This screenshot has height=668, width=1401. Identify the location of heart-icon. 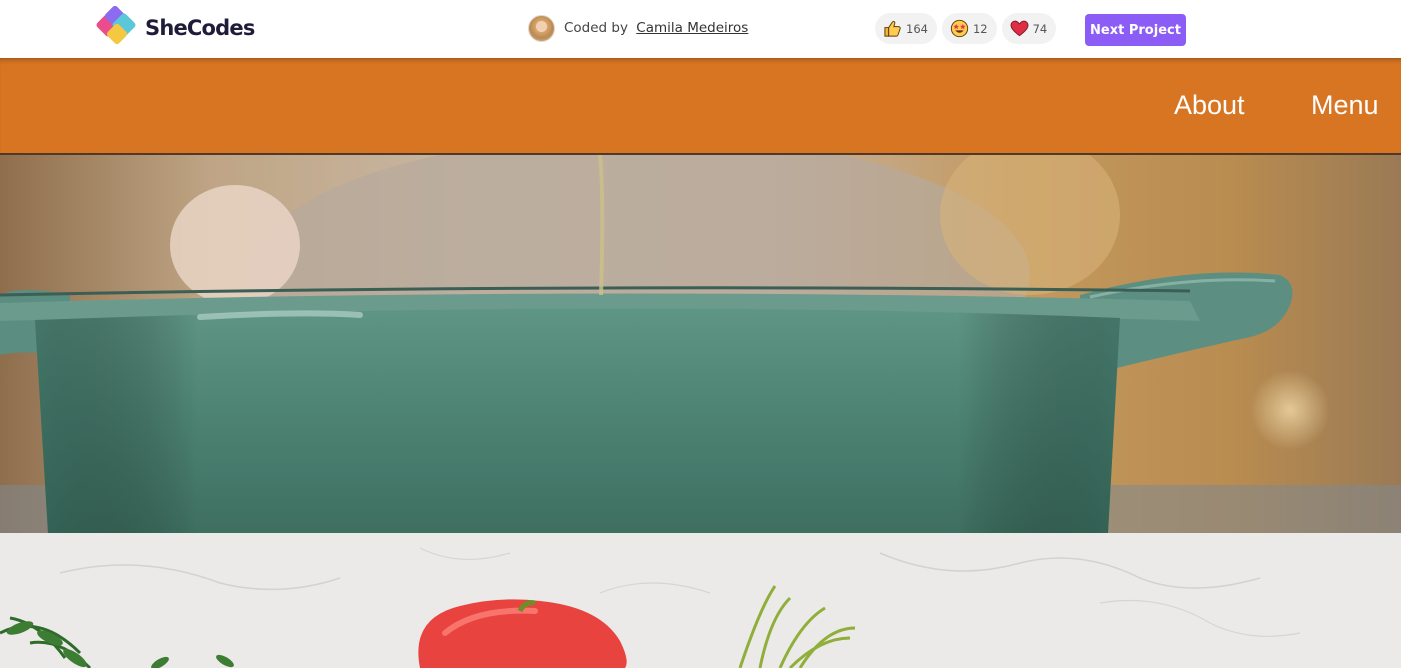
(1019, 28).